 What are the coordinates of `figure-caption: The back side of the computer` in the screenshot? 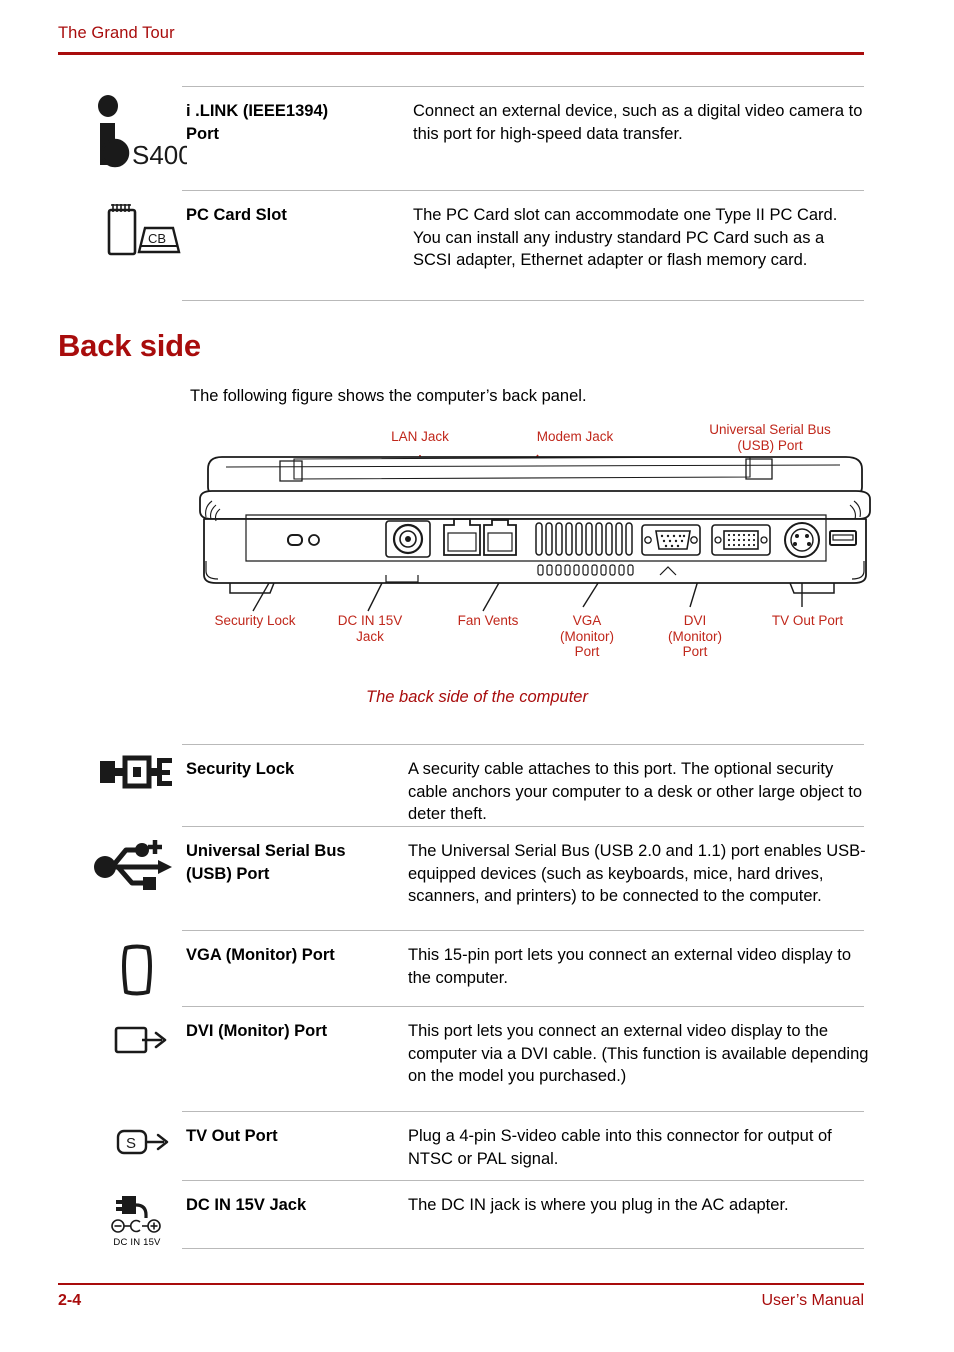 It's located at (477, 697).